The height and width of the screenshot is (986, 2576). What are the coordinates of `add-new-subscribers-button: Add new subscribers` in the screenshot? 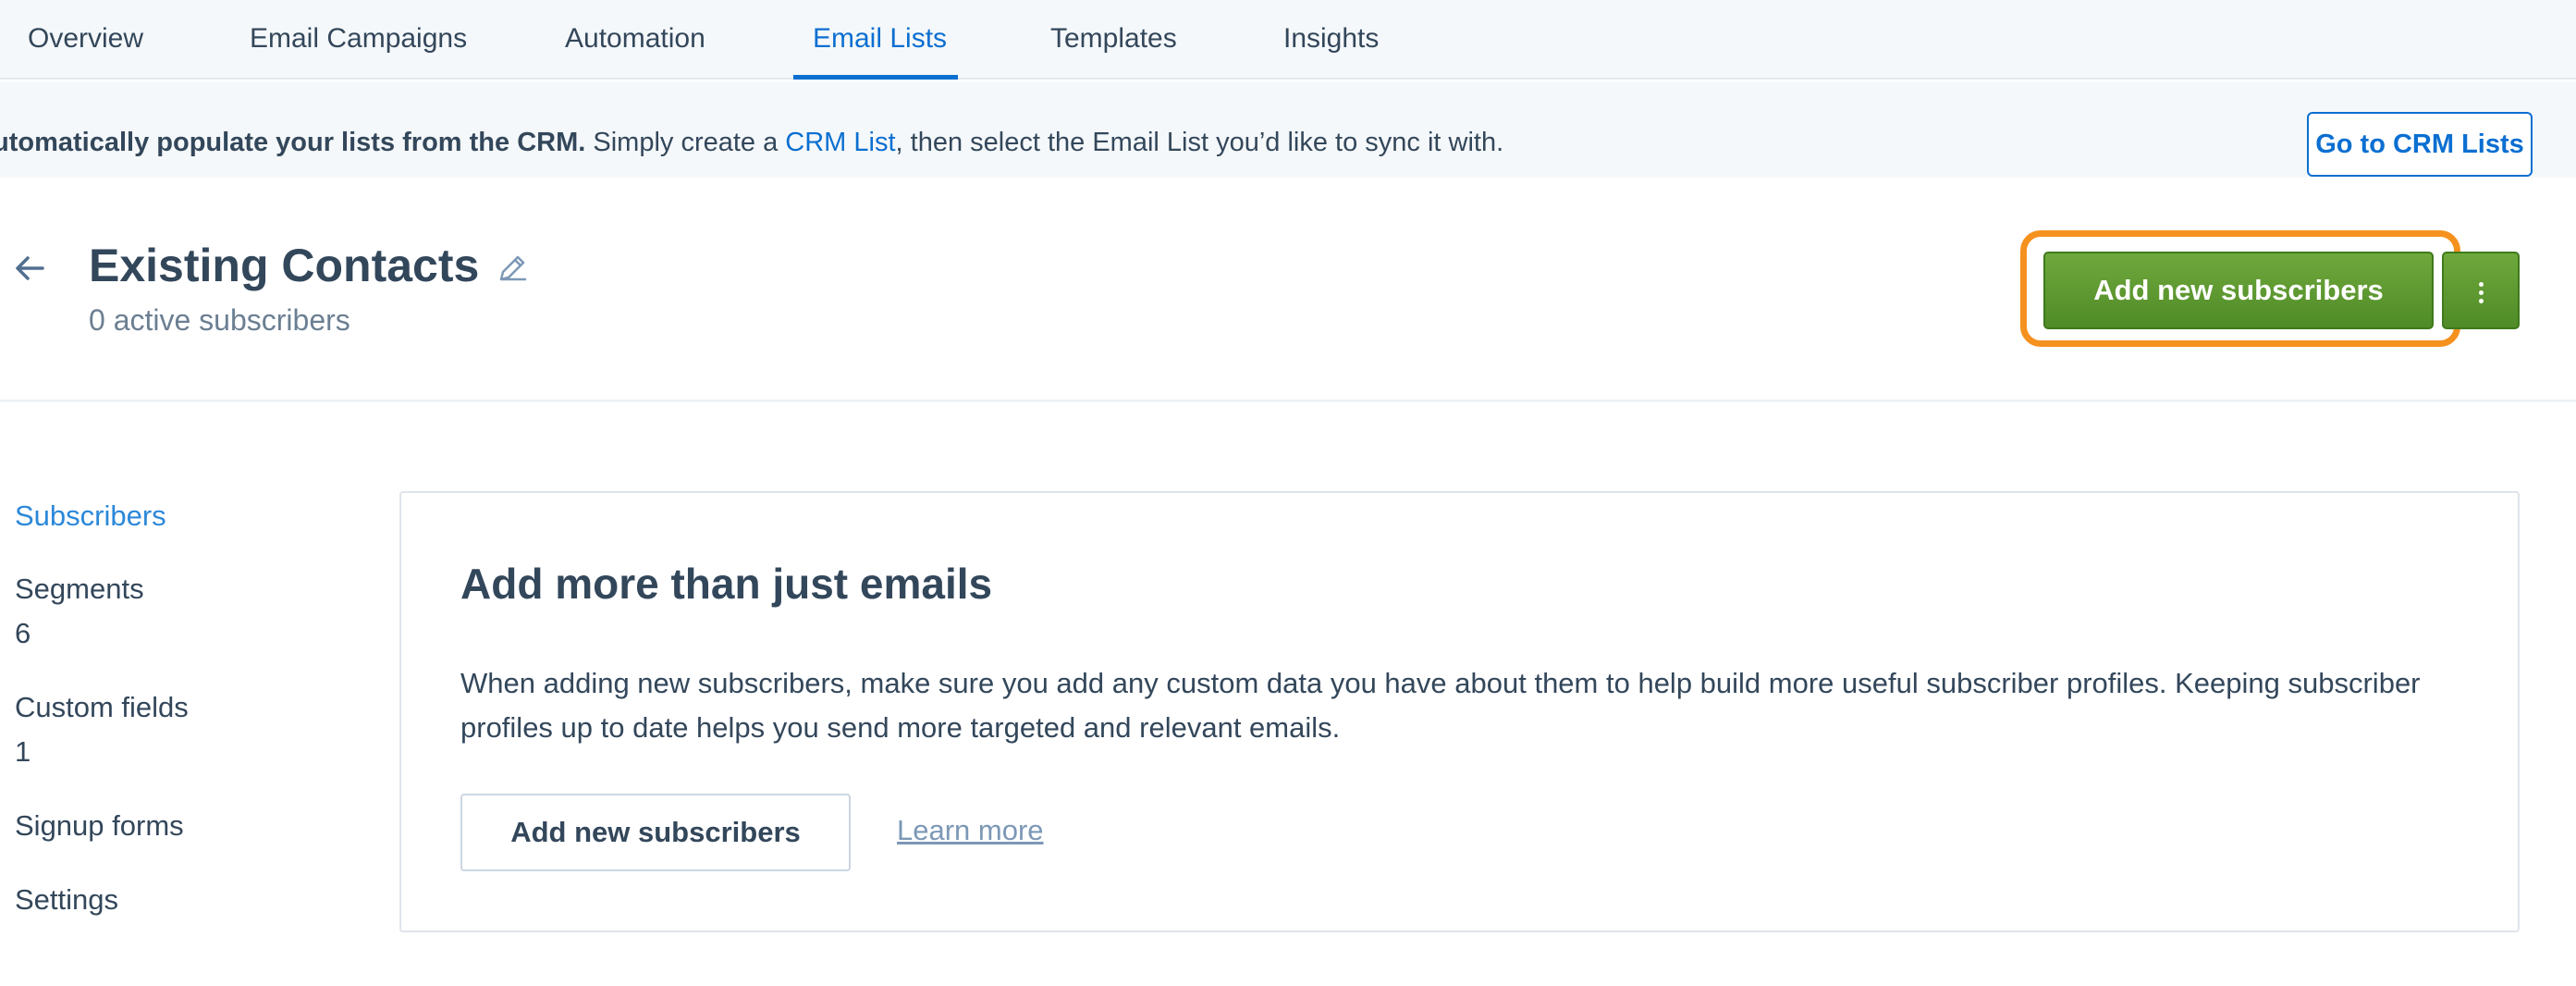 It's located at (2238, 290).